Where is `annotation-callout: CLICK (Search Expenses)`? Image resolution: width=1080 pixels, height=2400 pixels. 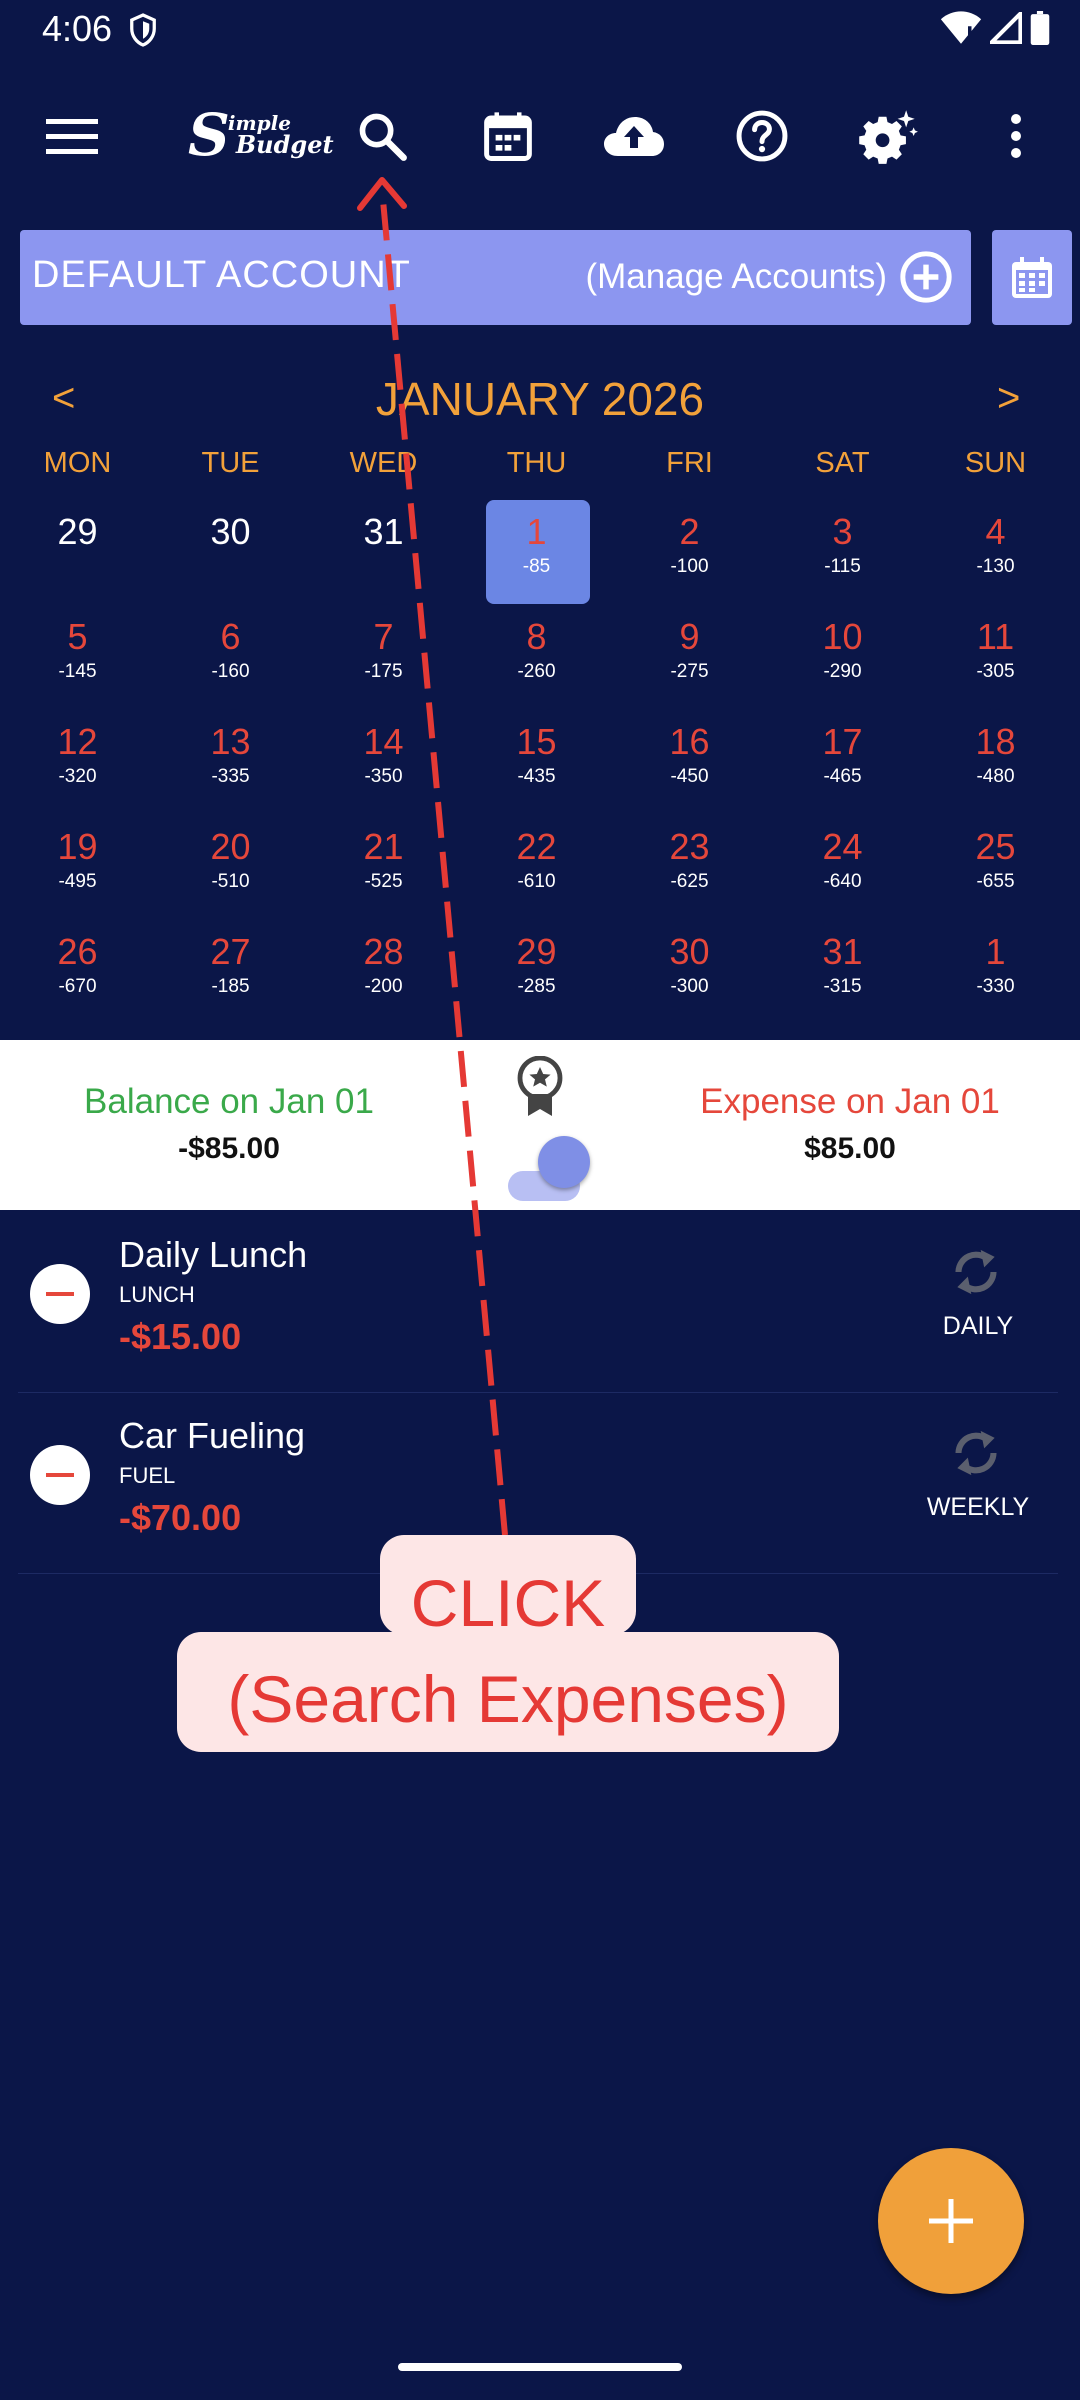 annotation-callout: CLICK (Search Expenses) is located at coordinates (508, 1651).